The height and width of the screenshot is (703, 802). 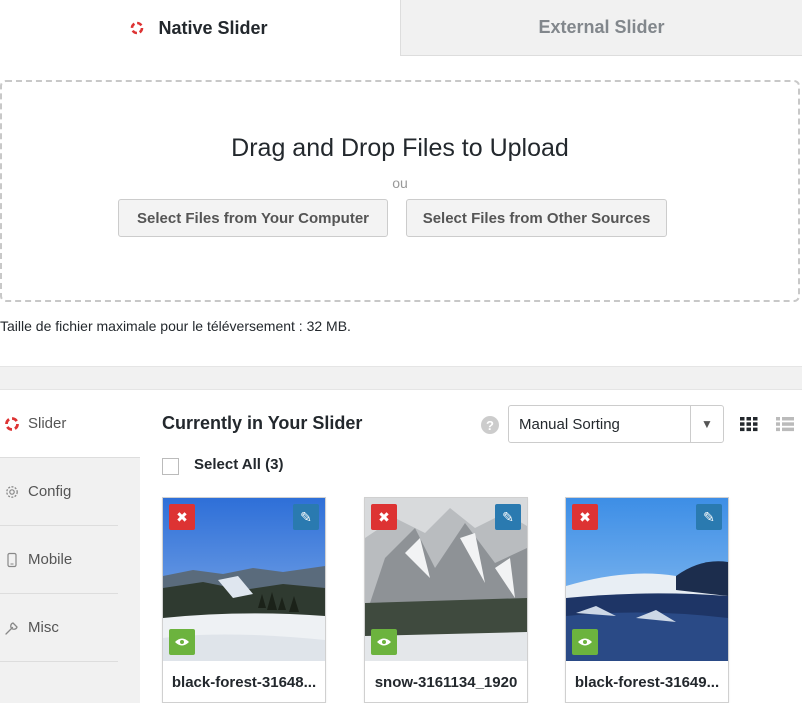 What do you see at coordinates (536, 218) in the screenshot?
I see `select-files-other-sources-button: Select Files from Other Sources` at bounding box center [536, 218].